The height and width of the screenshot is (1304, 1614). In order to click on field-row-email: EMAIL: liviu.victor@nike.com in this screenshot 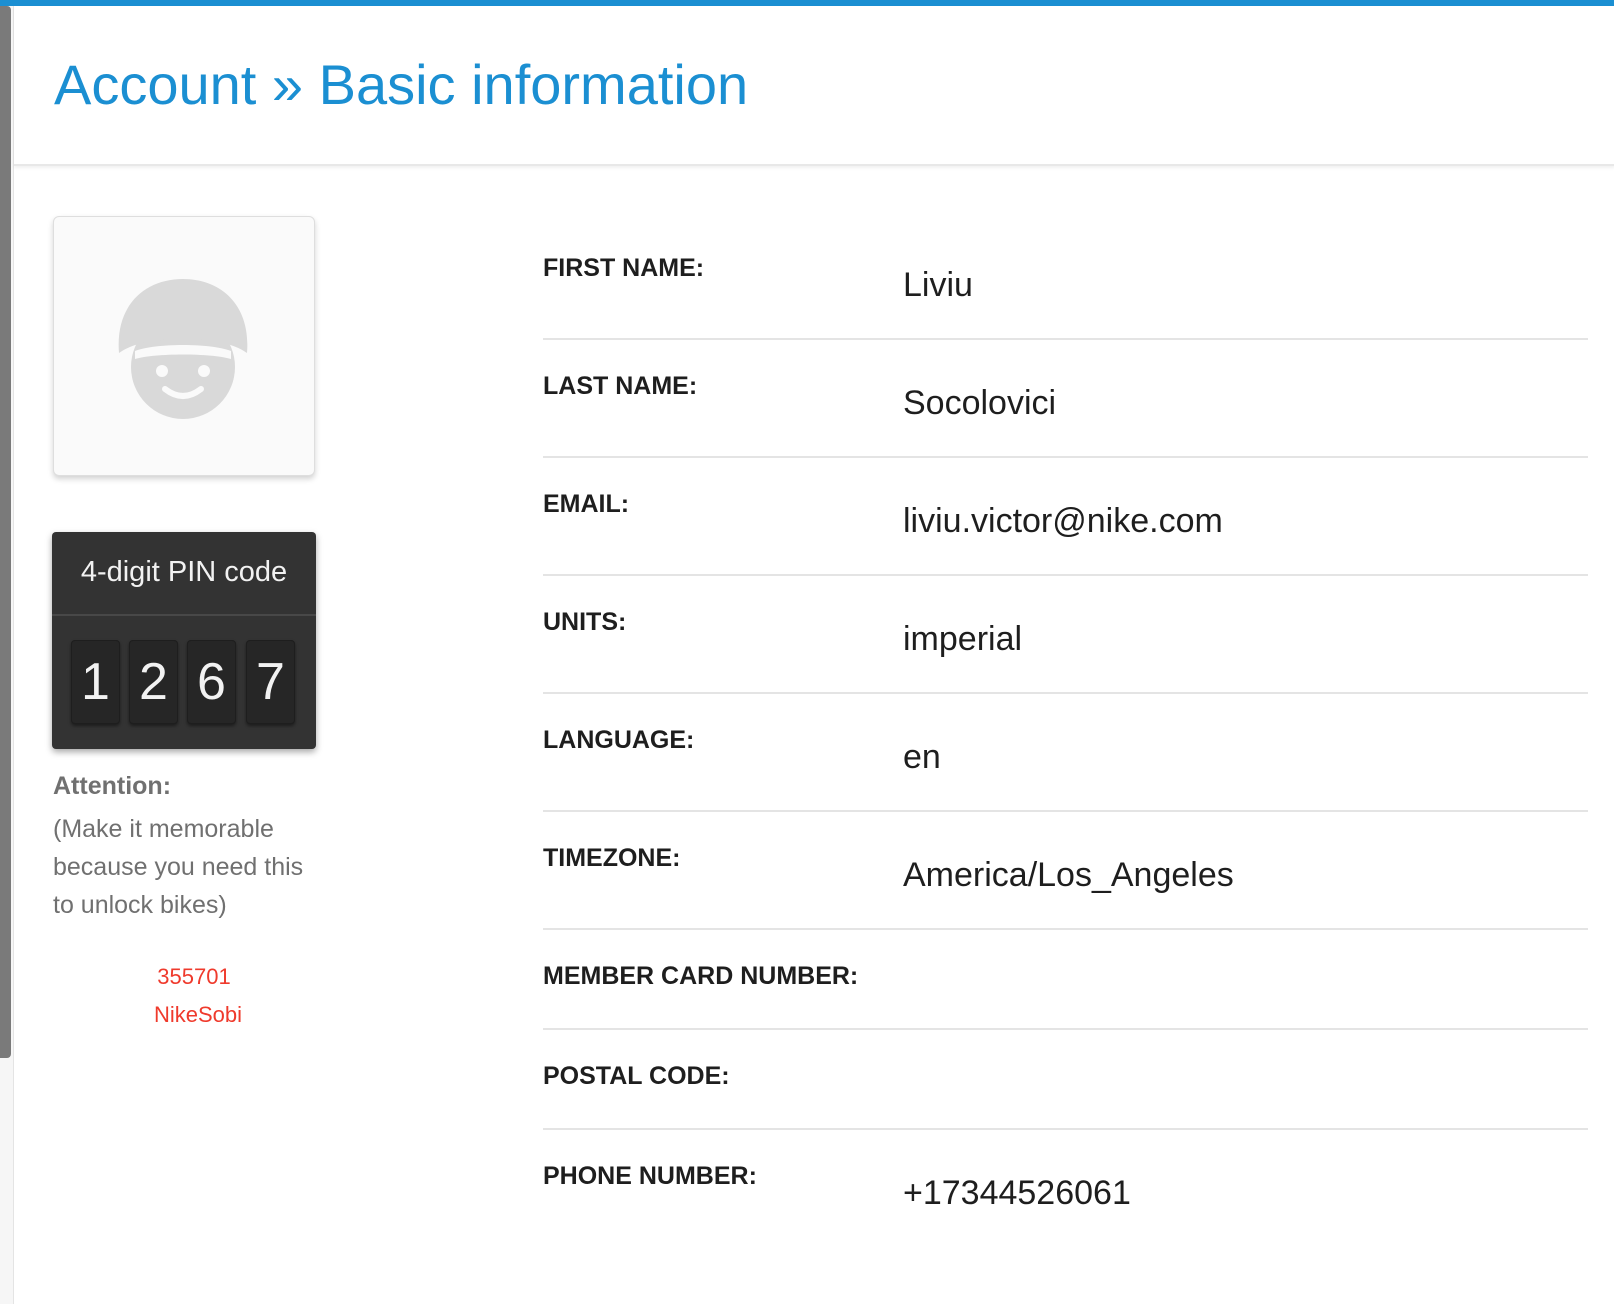, I will do `click(1065, 517)`.